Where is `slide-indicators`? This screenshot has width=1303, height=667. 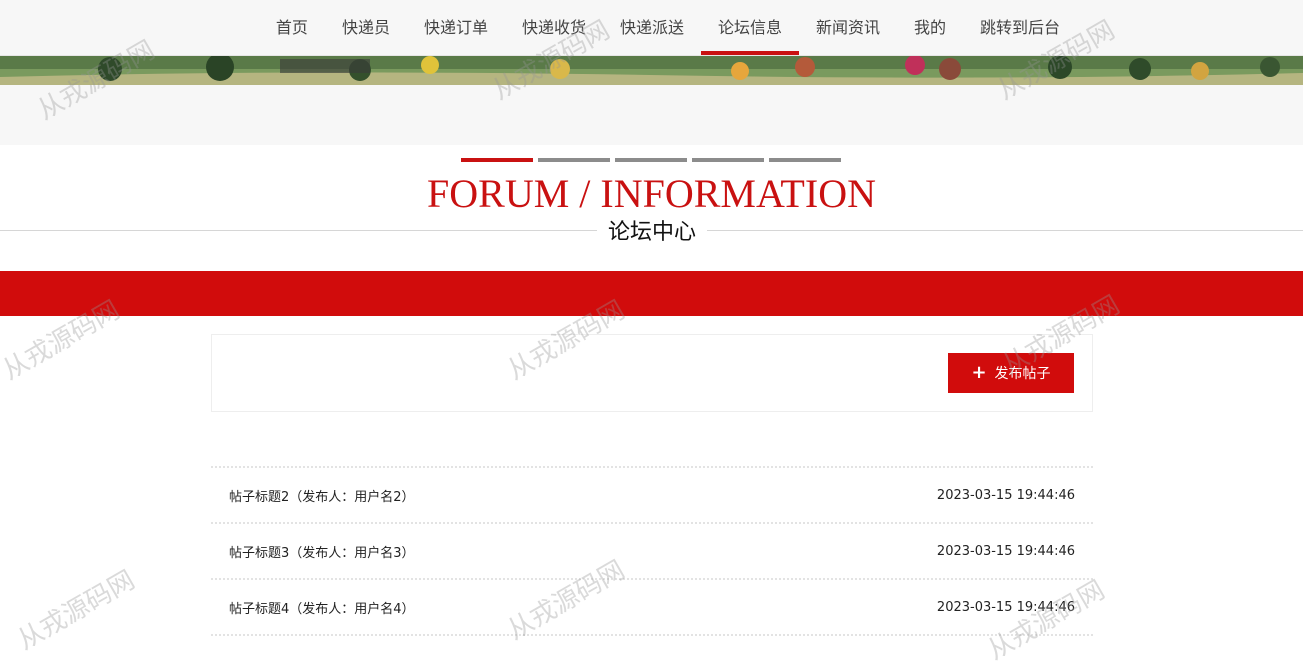 slide-indicators is located at coordinates (651, 160).